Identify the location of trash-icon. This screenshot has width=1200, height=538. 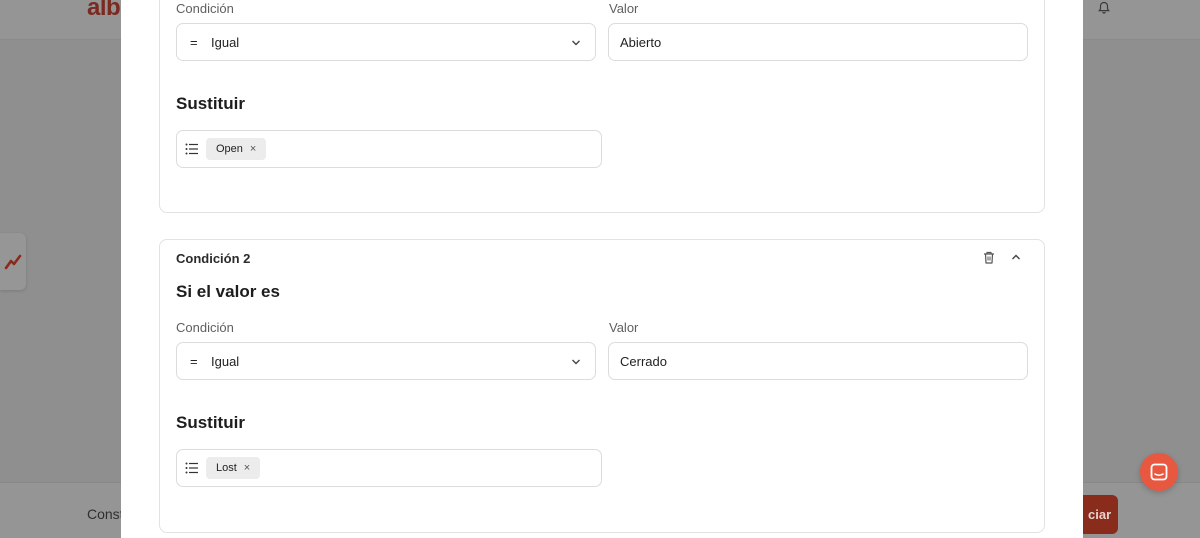
(989, 257).